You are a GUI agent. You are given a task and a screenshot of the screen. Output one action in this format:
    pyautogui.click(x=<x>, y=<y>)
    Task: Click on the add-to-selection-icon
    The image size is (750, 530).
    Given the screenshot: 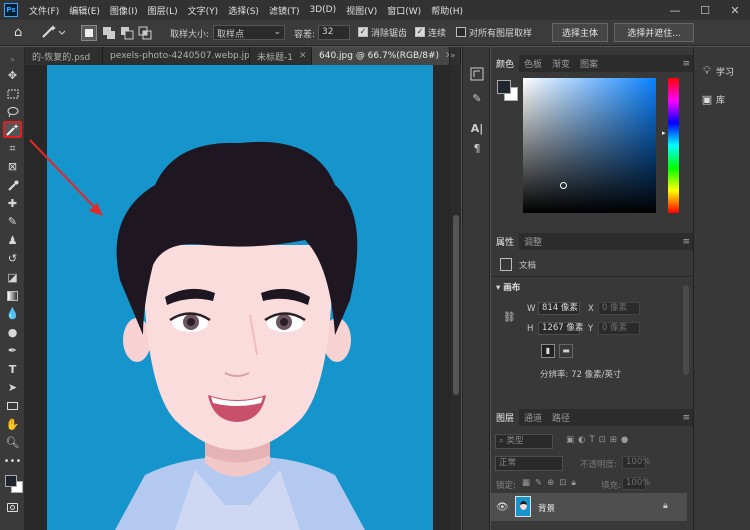 What is the action you would take?
    pyautogui.click(x=109, y=33)
    